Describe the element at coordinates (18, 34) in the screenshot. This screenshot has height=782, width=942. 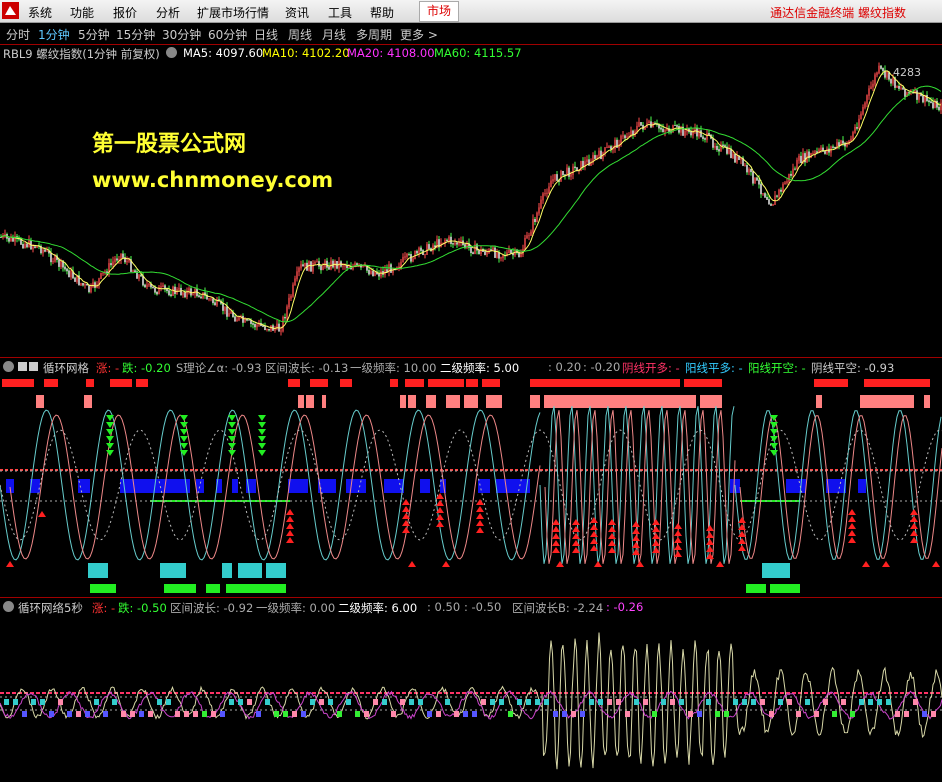
I see `period-tick: 分时` at that location.